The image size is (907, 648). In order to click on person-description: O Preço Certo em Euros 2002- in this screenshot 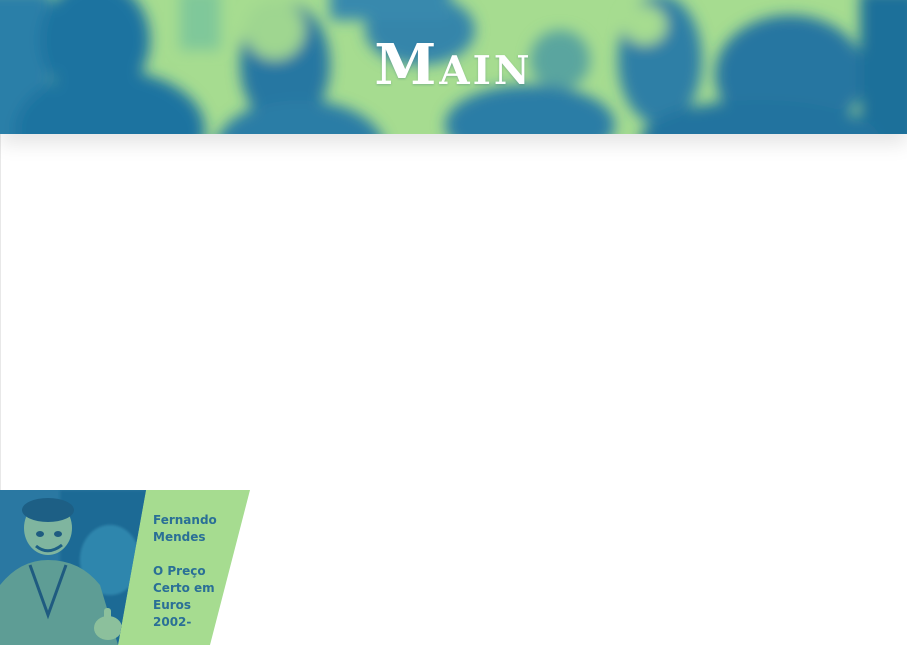, I will do `click(184, 596)`.